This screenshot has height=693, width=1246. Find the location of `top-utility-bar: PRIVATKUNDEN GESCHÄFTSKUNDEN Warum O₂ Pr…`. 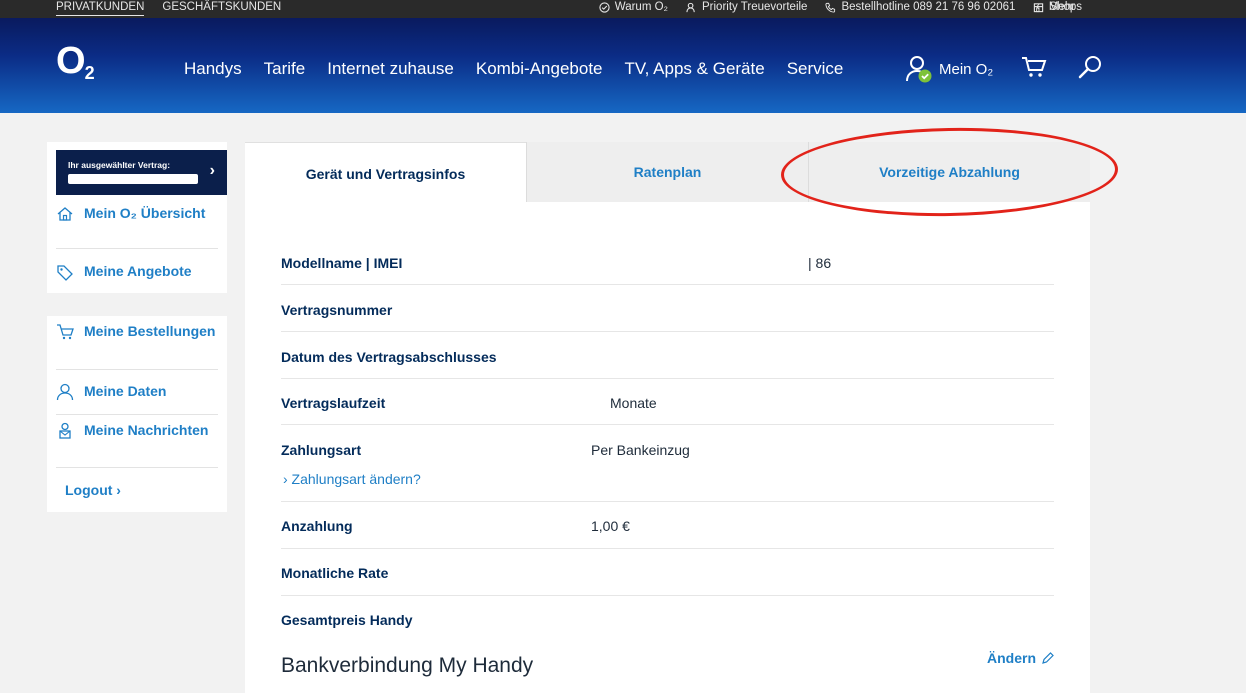

top-utility-bar: PRIVATKUNDEN GESCHÄFTSKUNDEN Warum O₂ Pr… is located at coordinates (623, 9).